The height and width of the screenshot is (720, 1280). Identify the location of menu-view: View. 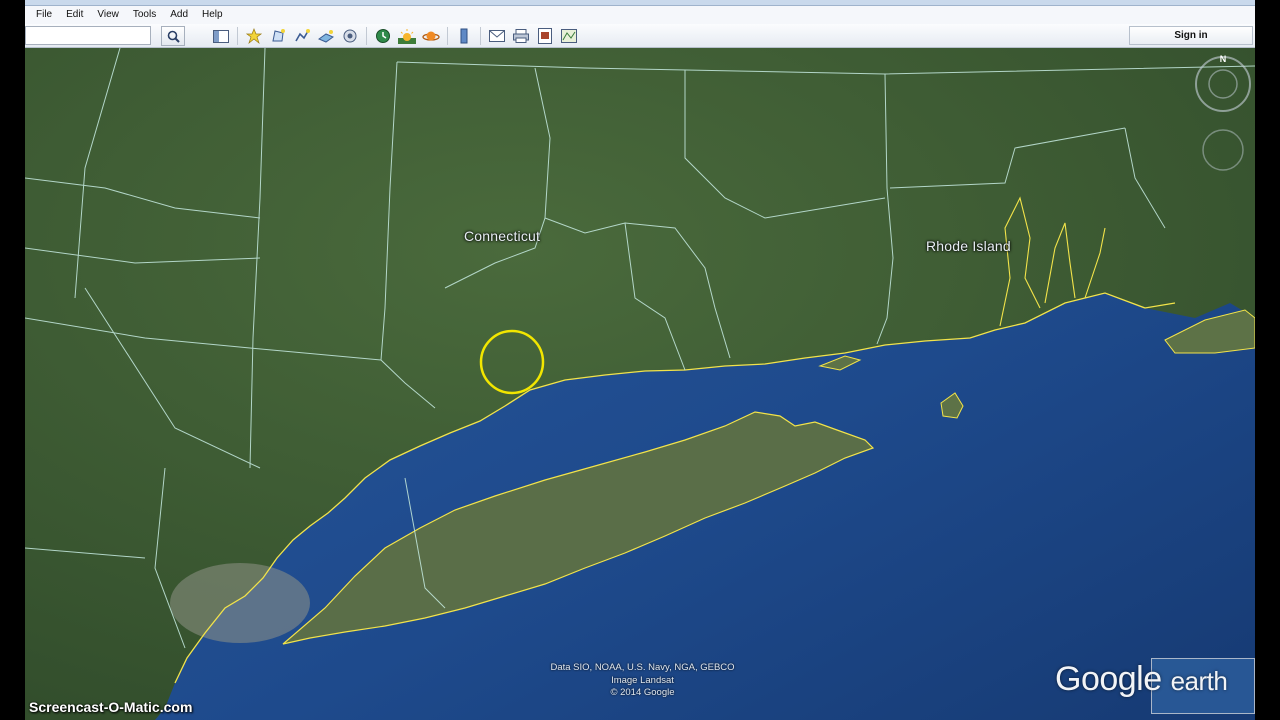
(108, 15).